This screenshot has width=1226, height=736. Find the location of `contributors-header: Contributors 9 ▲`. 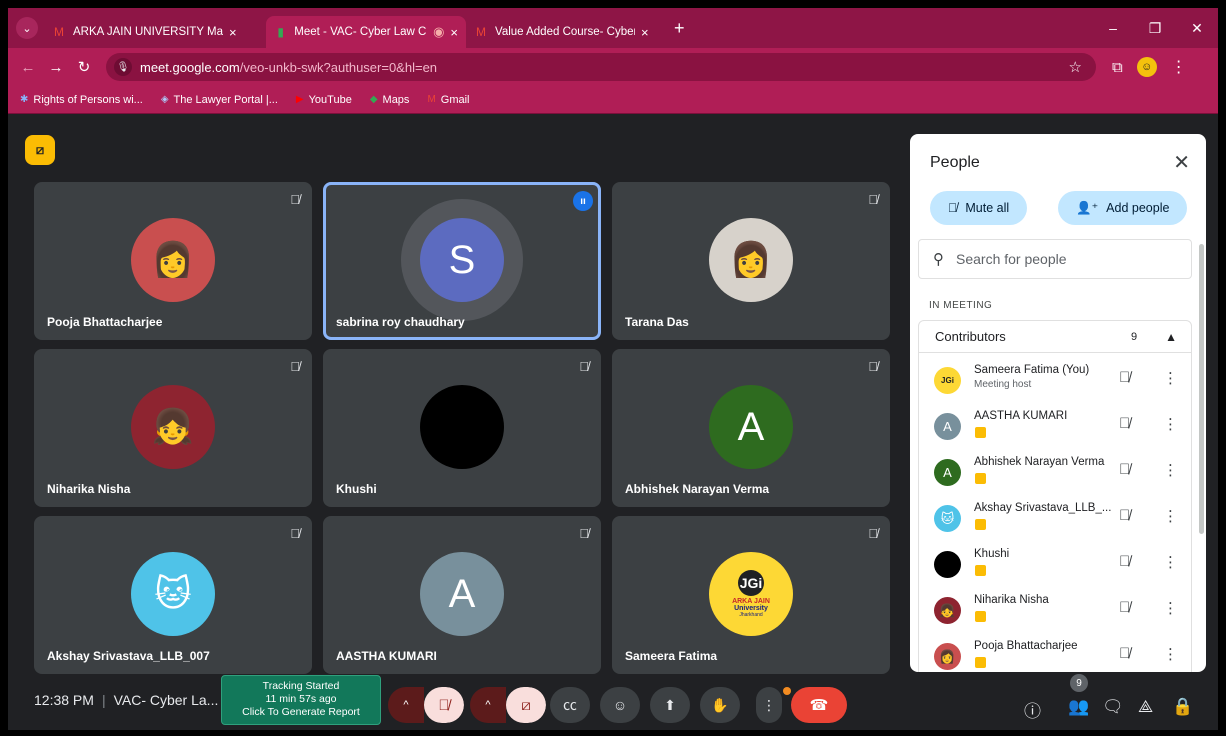

contributors-header: Contributors 9 ▲ is located at coordinates (1055, 337).